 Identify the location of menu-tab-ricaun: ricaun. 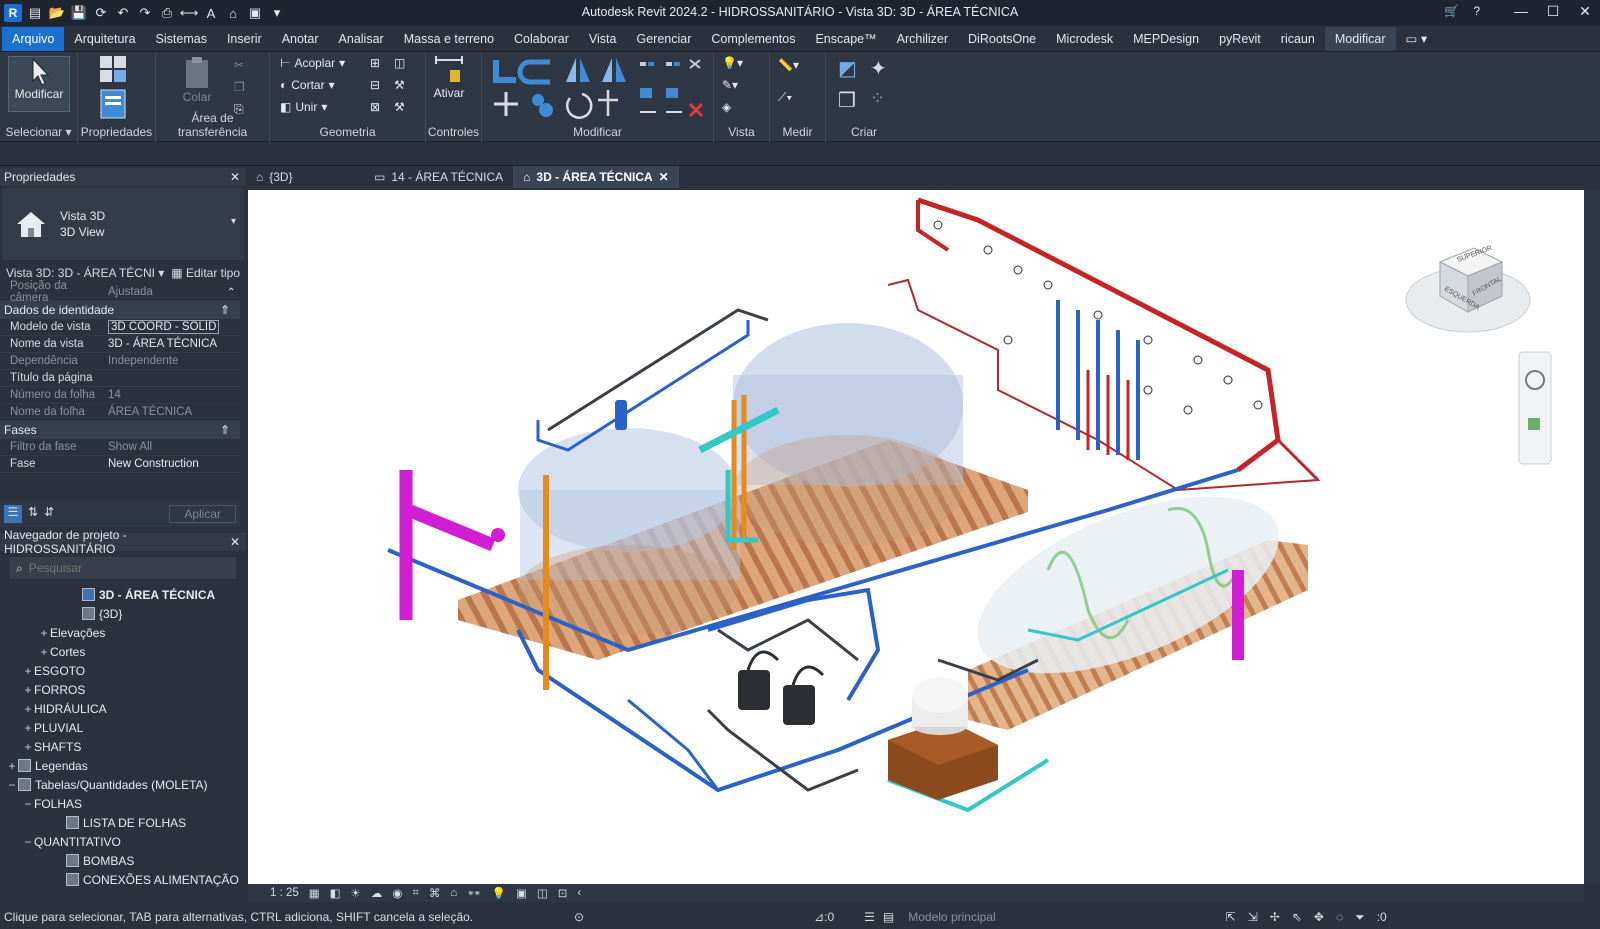
(1298, 39).